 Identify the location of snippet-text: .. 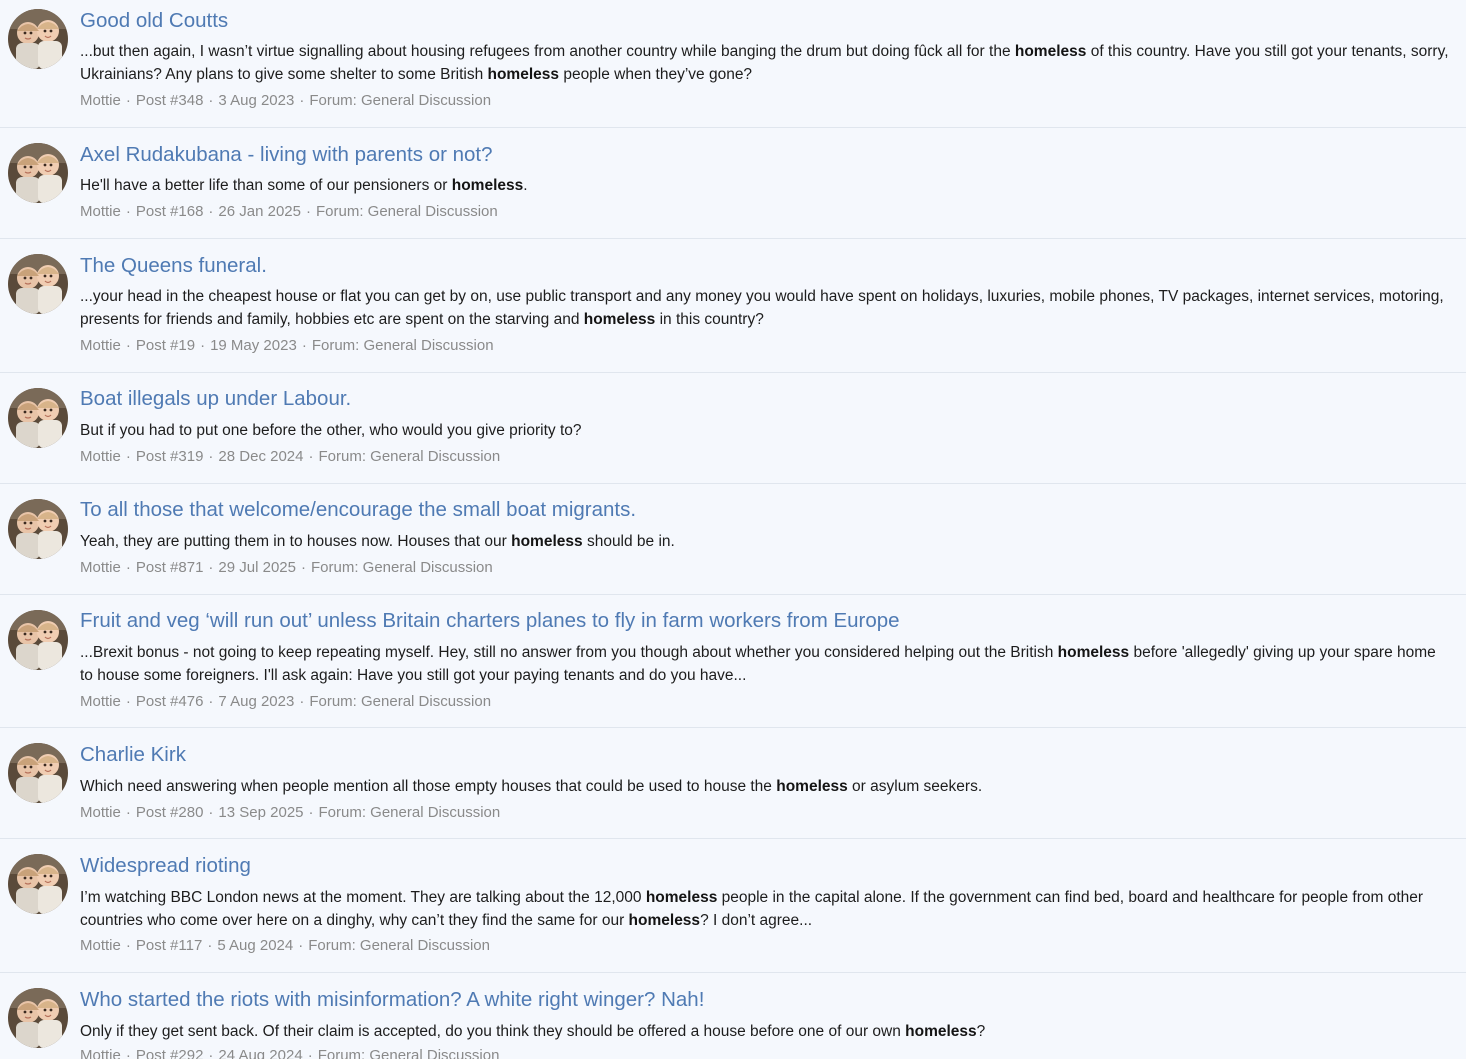
(525, 185).